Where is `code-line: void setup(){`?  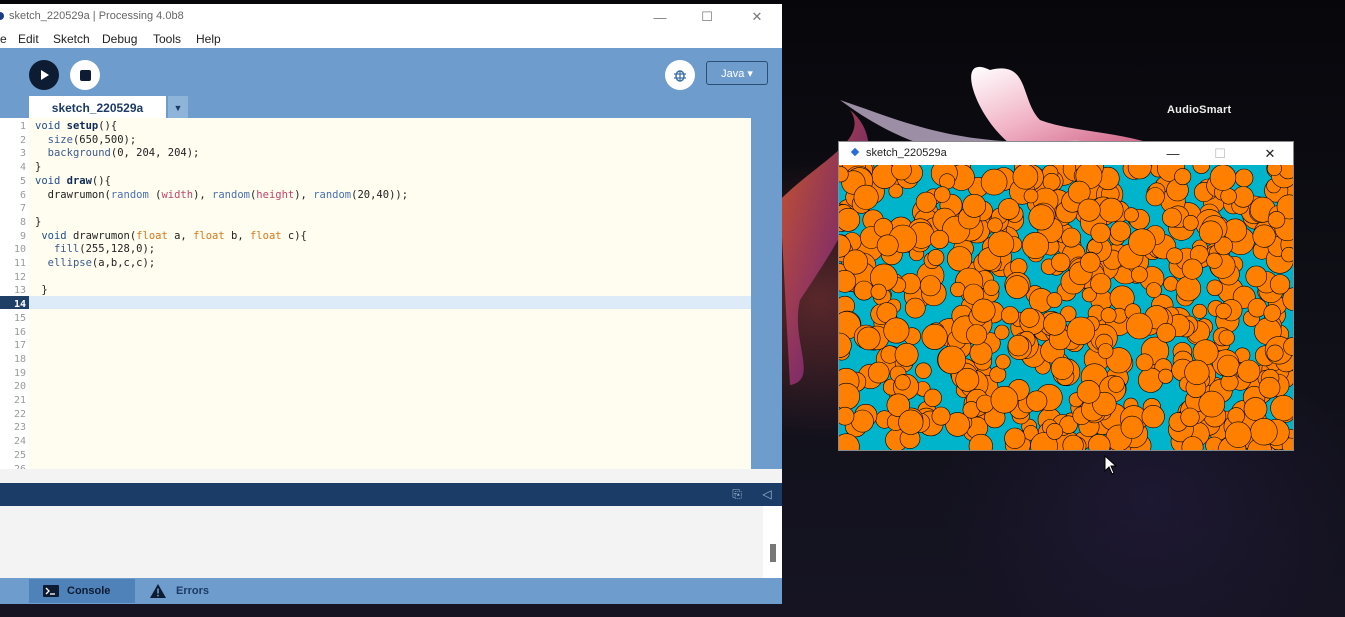 code-line: void setup(){ is located at coordinates (76, 126).